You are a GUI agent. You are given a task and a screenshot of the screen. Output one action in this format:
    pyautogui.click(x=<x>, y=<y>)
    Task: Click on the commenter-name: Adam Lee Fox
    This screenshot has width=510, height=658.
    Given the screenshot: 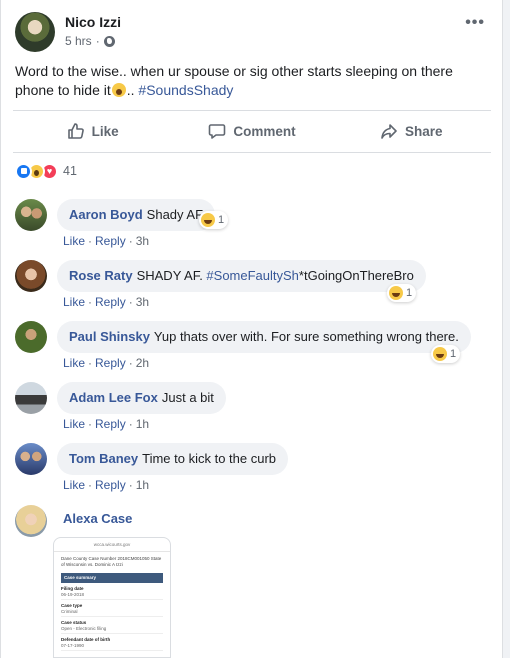 What is the action you would take?
    pyautogui.click(x=113, y=397)
    